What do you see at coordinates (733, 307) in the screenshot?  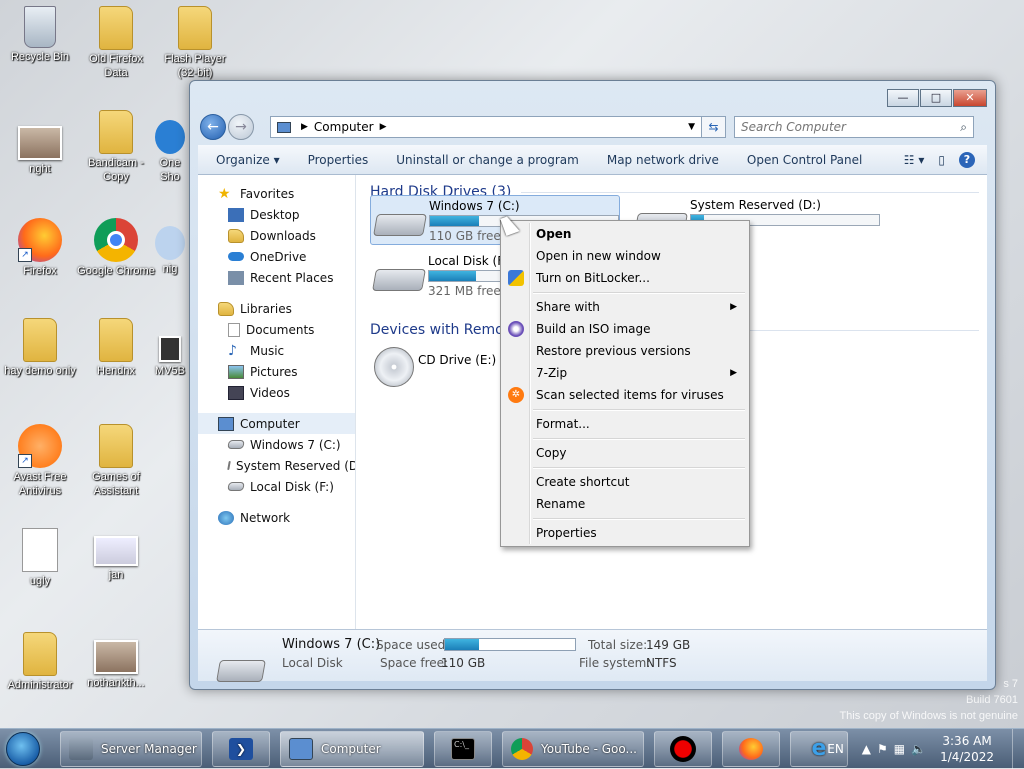 I see `submenu-arrow-icon: ▶` at bounding box center [733, 307].